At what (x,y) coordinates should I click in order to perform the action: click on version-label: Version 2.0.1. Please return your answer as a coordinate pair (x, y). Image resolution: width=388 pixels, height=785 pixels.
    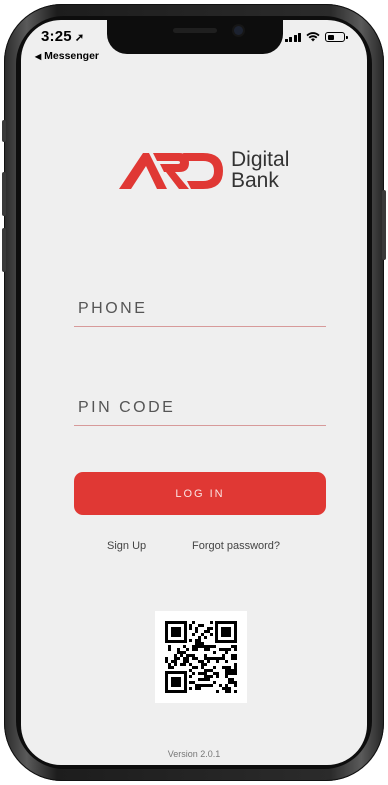
    Looking at the image, I should click on (194, 754).